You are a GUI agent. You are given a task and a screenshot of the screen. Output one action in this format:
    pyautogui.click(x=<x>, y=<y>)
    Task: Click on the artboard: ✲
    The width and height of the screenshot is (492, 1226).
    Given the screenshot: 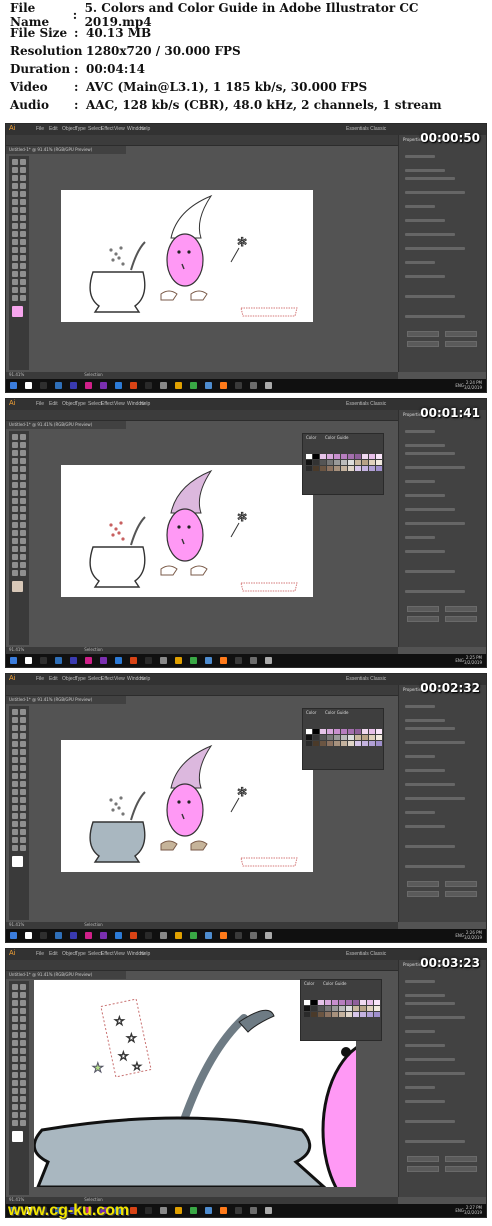 What is the action you would take?
    pyautogui.click(x=187, y=806)
    